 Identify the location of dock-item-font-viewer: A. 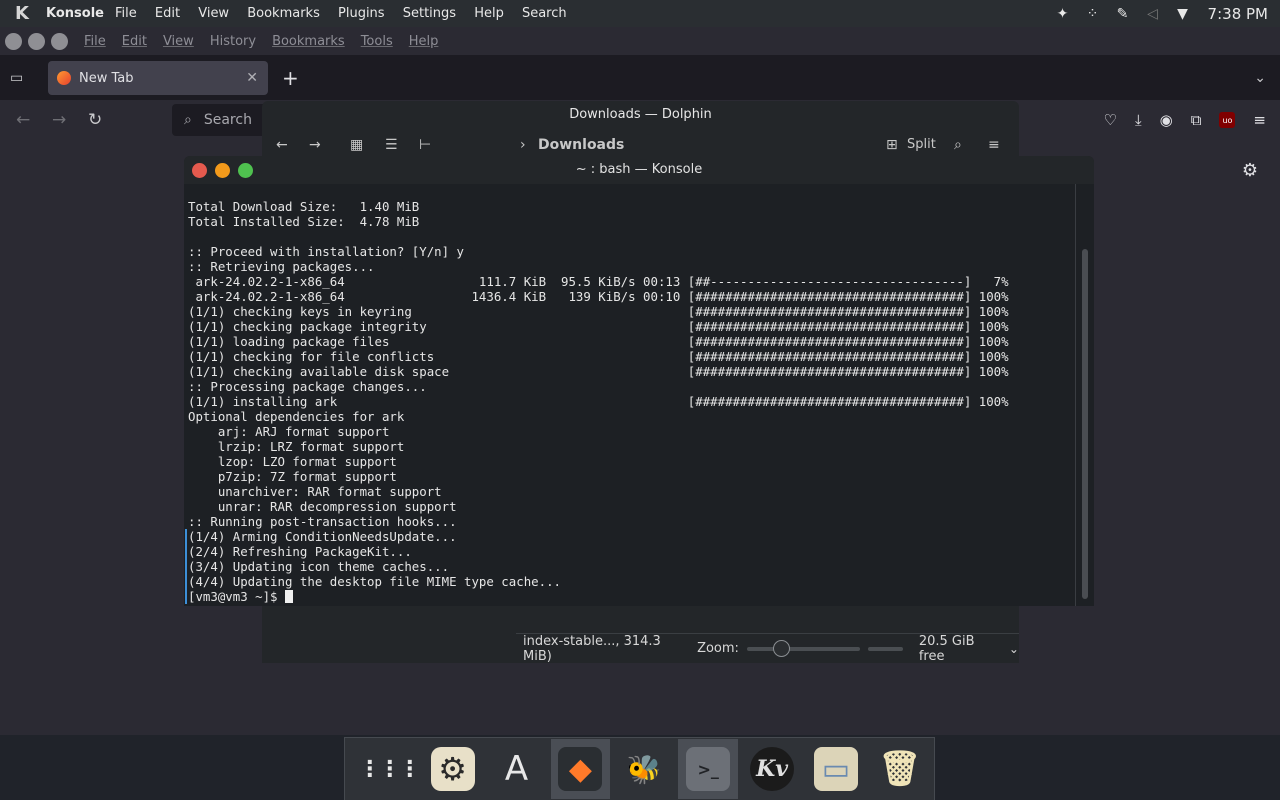
(516, 769).